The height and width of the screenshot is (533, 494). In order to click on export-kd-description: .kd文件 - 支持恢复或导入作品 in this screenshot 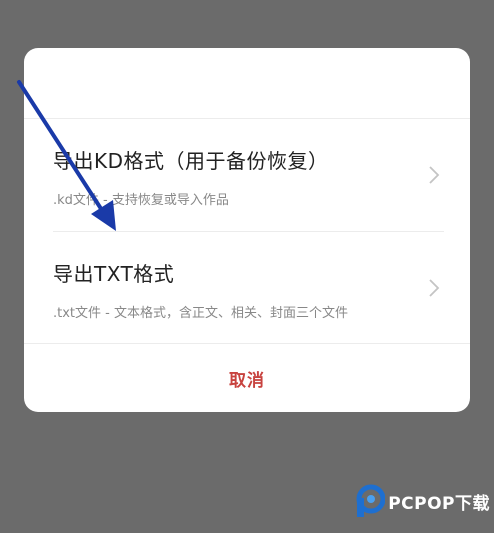, I will do `click(141, 200)`.